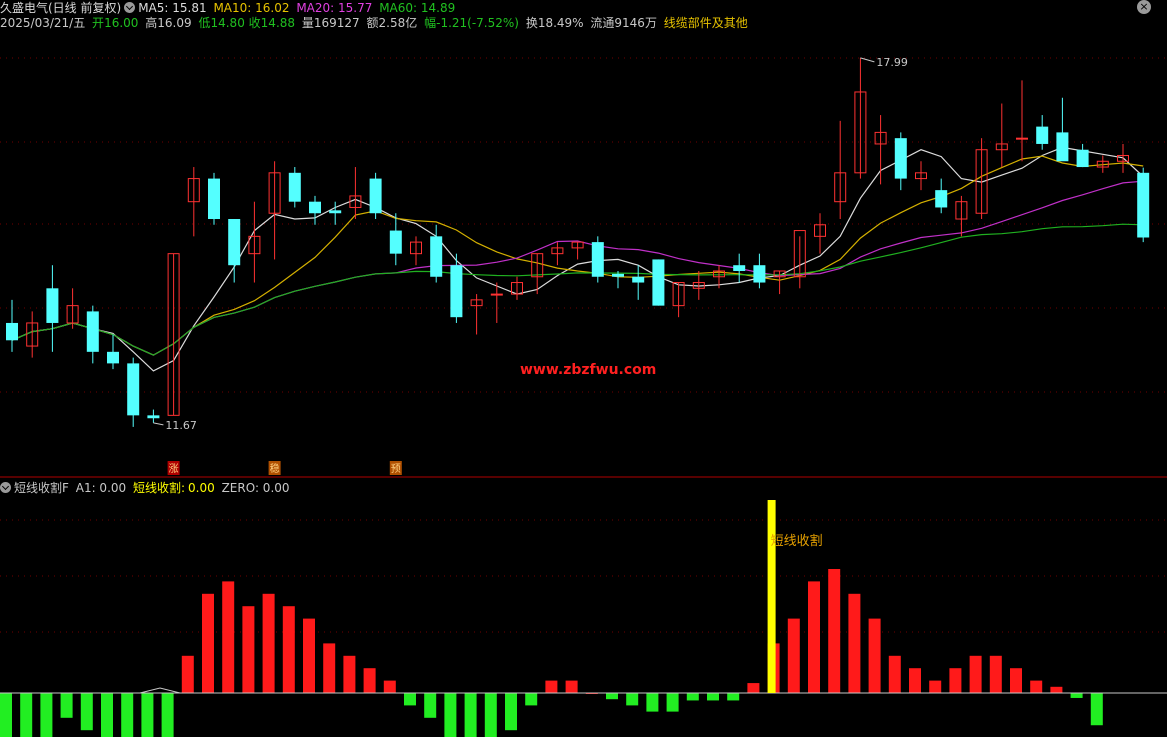 This screenshot has height=737, width=1167. What do you see at coordinates (158, 424) in the screenshot?
I see `low-marker` at bounding box center [158, 424].